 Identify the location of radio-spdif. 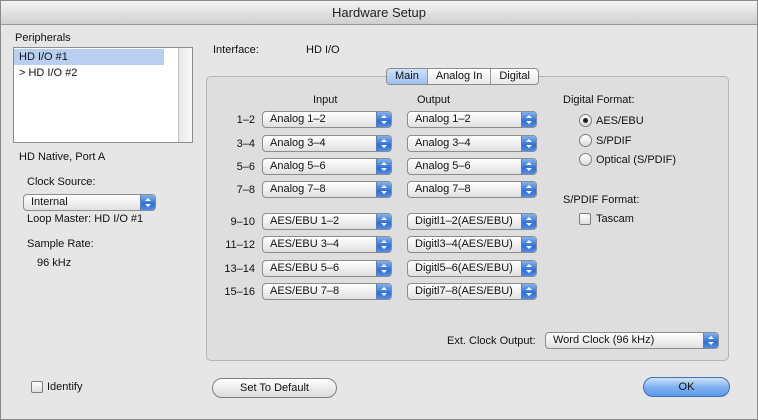
(585, 140).